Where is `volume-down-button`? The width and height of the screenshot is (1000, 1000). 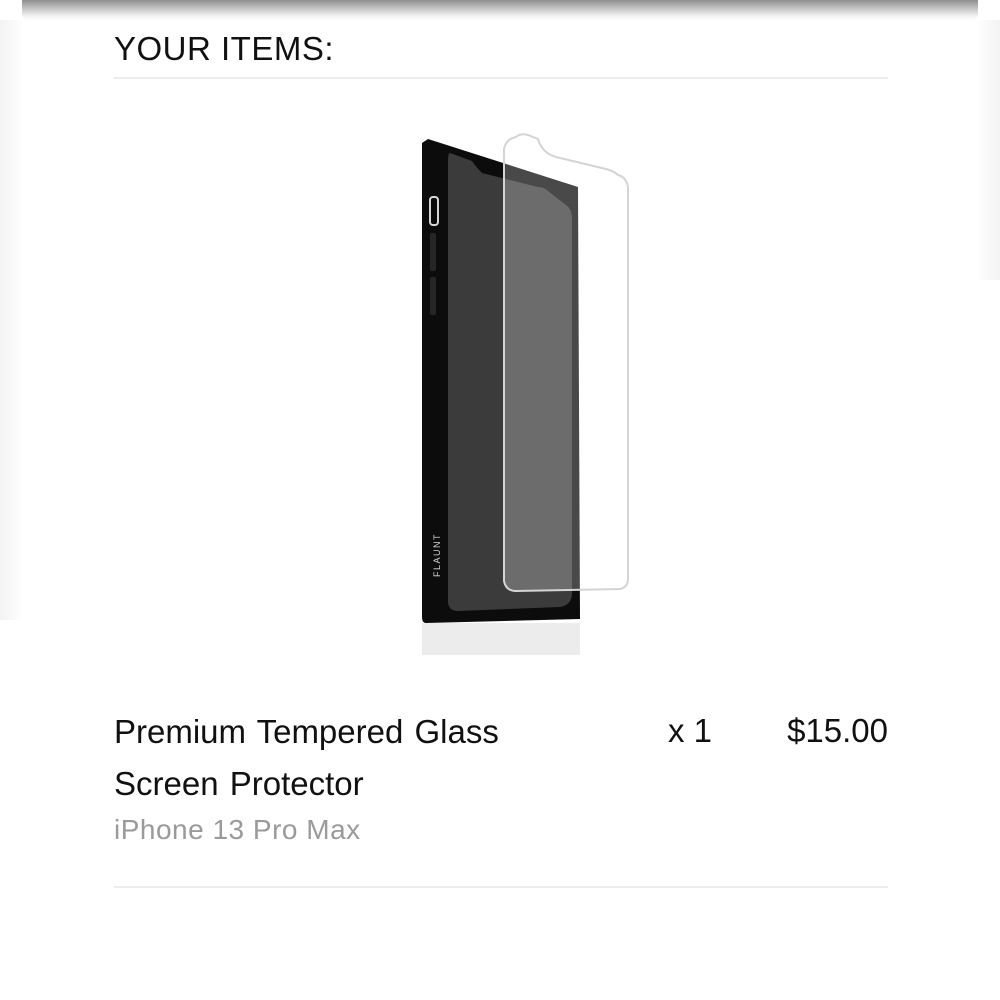
volume-down-button is located at coordinates (433, 296).